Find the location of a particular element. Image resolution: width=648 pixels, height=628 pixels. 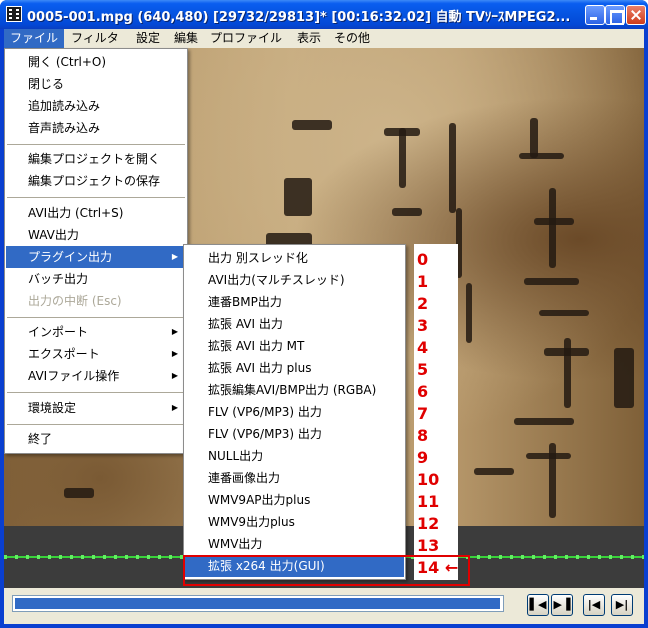

plugin-item: NULL出力 is located at coordinates (294, 456).